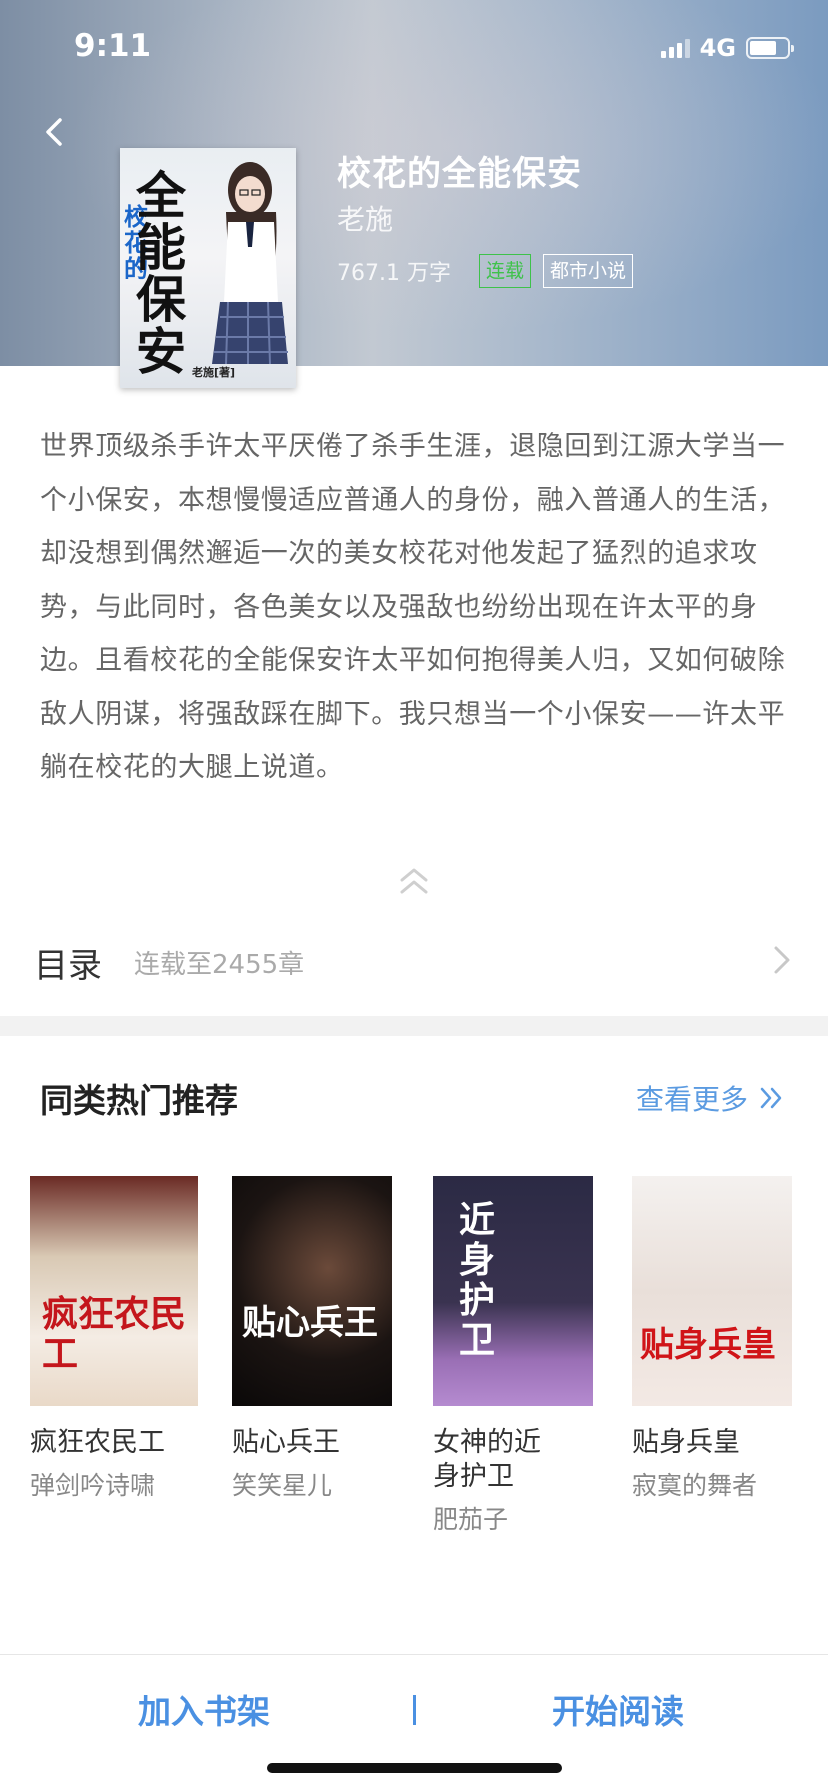  I want to click on status-indicators: 4G, so click(727, 48).